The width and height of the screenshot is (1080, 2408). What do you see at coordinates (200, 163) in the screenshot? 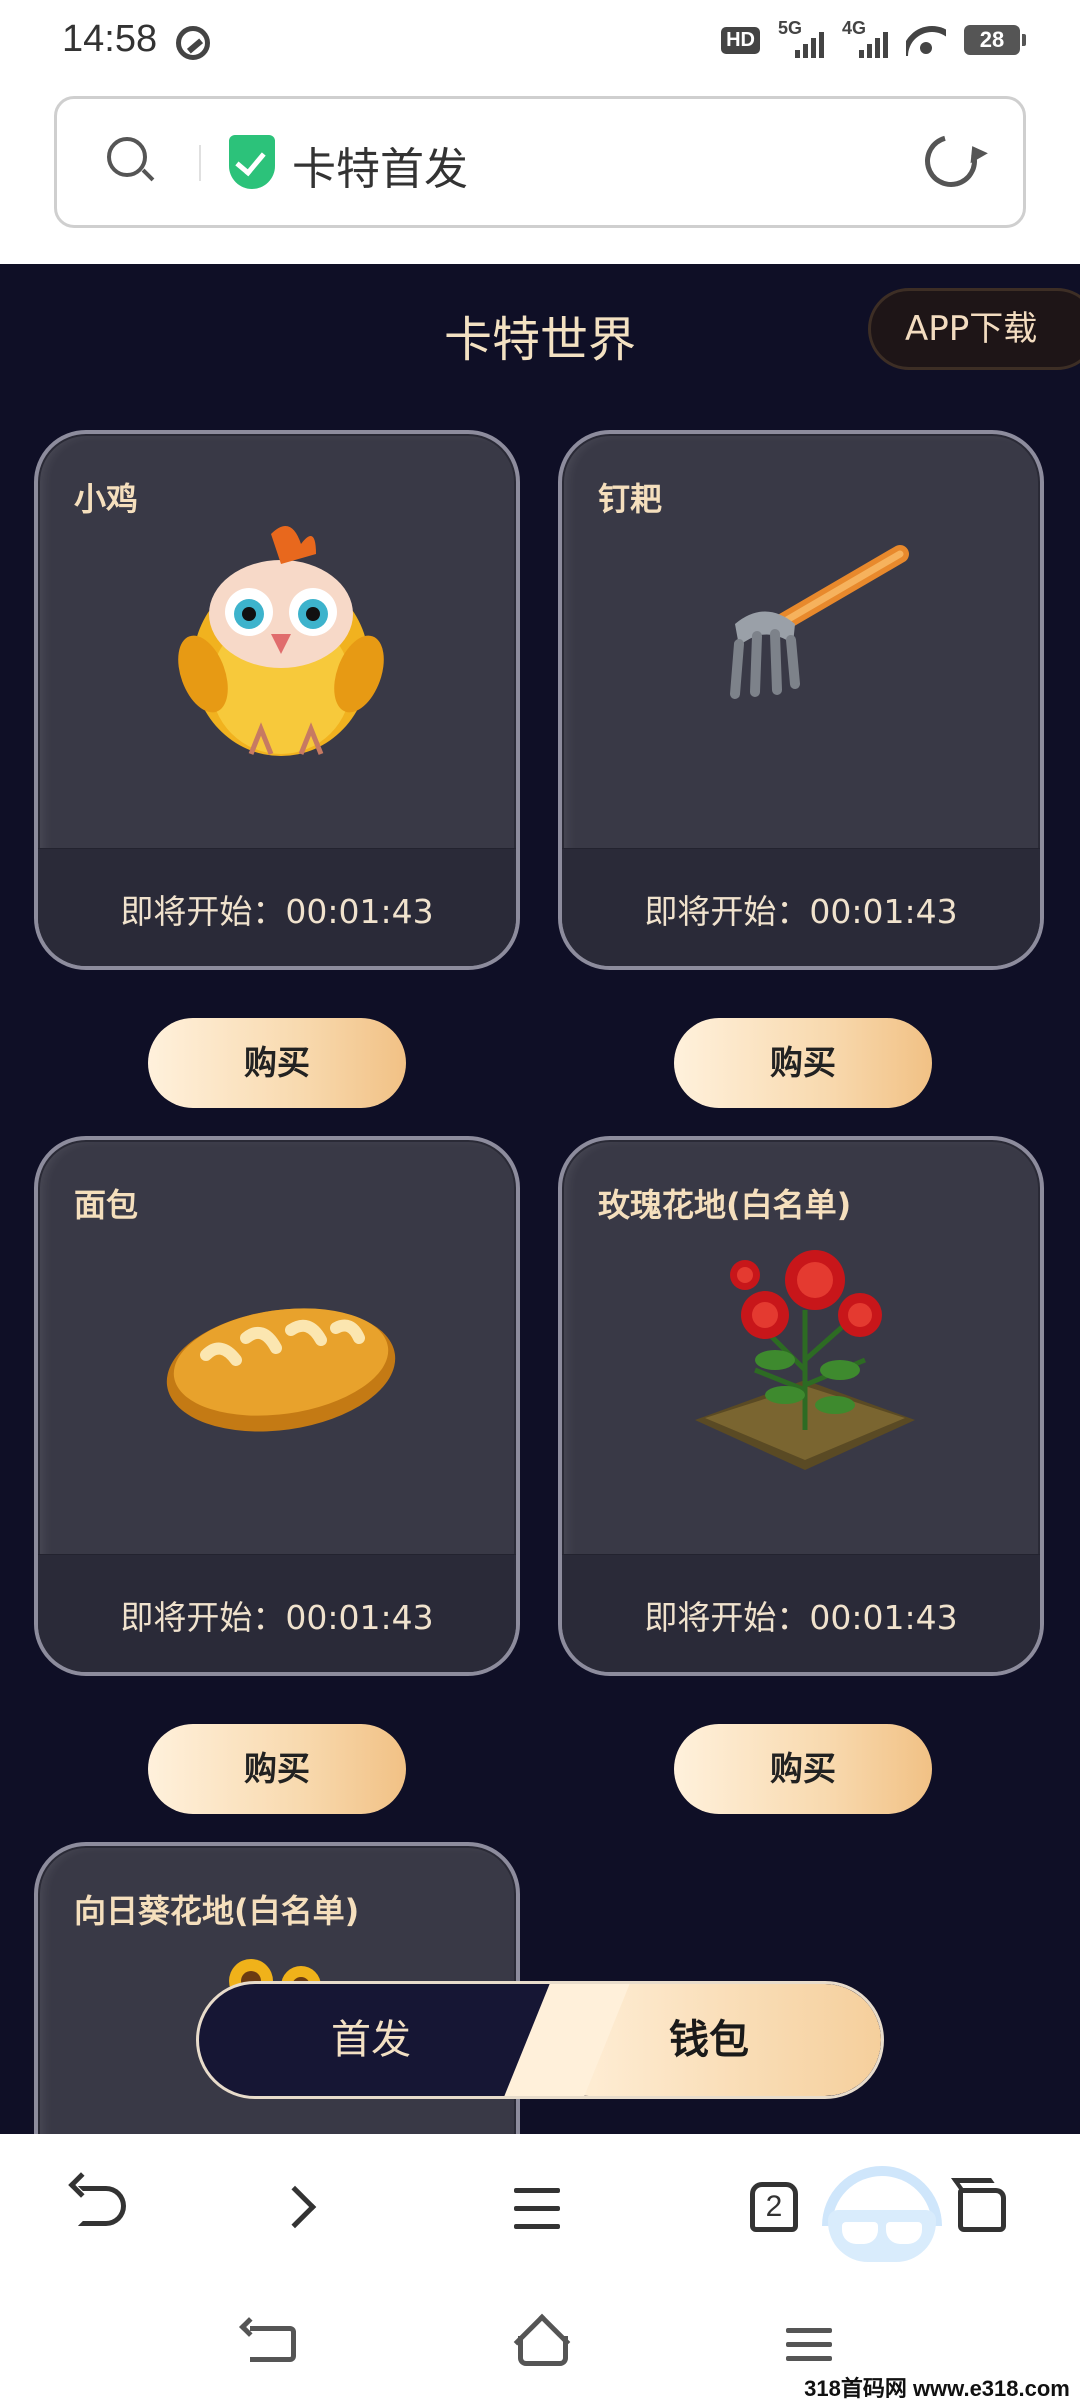
I see `address-divider` at bounding box center [200, 163].